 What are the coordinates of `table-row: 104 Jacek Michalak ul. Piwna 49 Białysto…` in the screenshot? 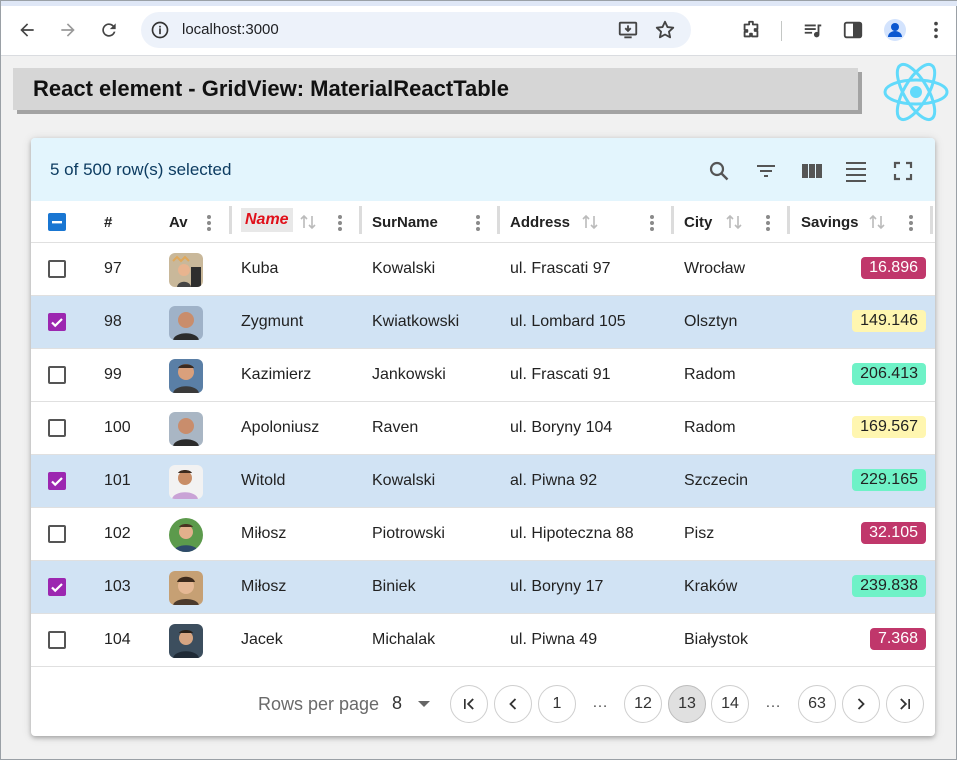 It's located at (483, 640).